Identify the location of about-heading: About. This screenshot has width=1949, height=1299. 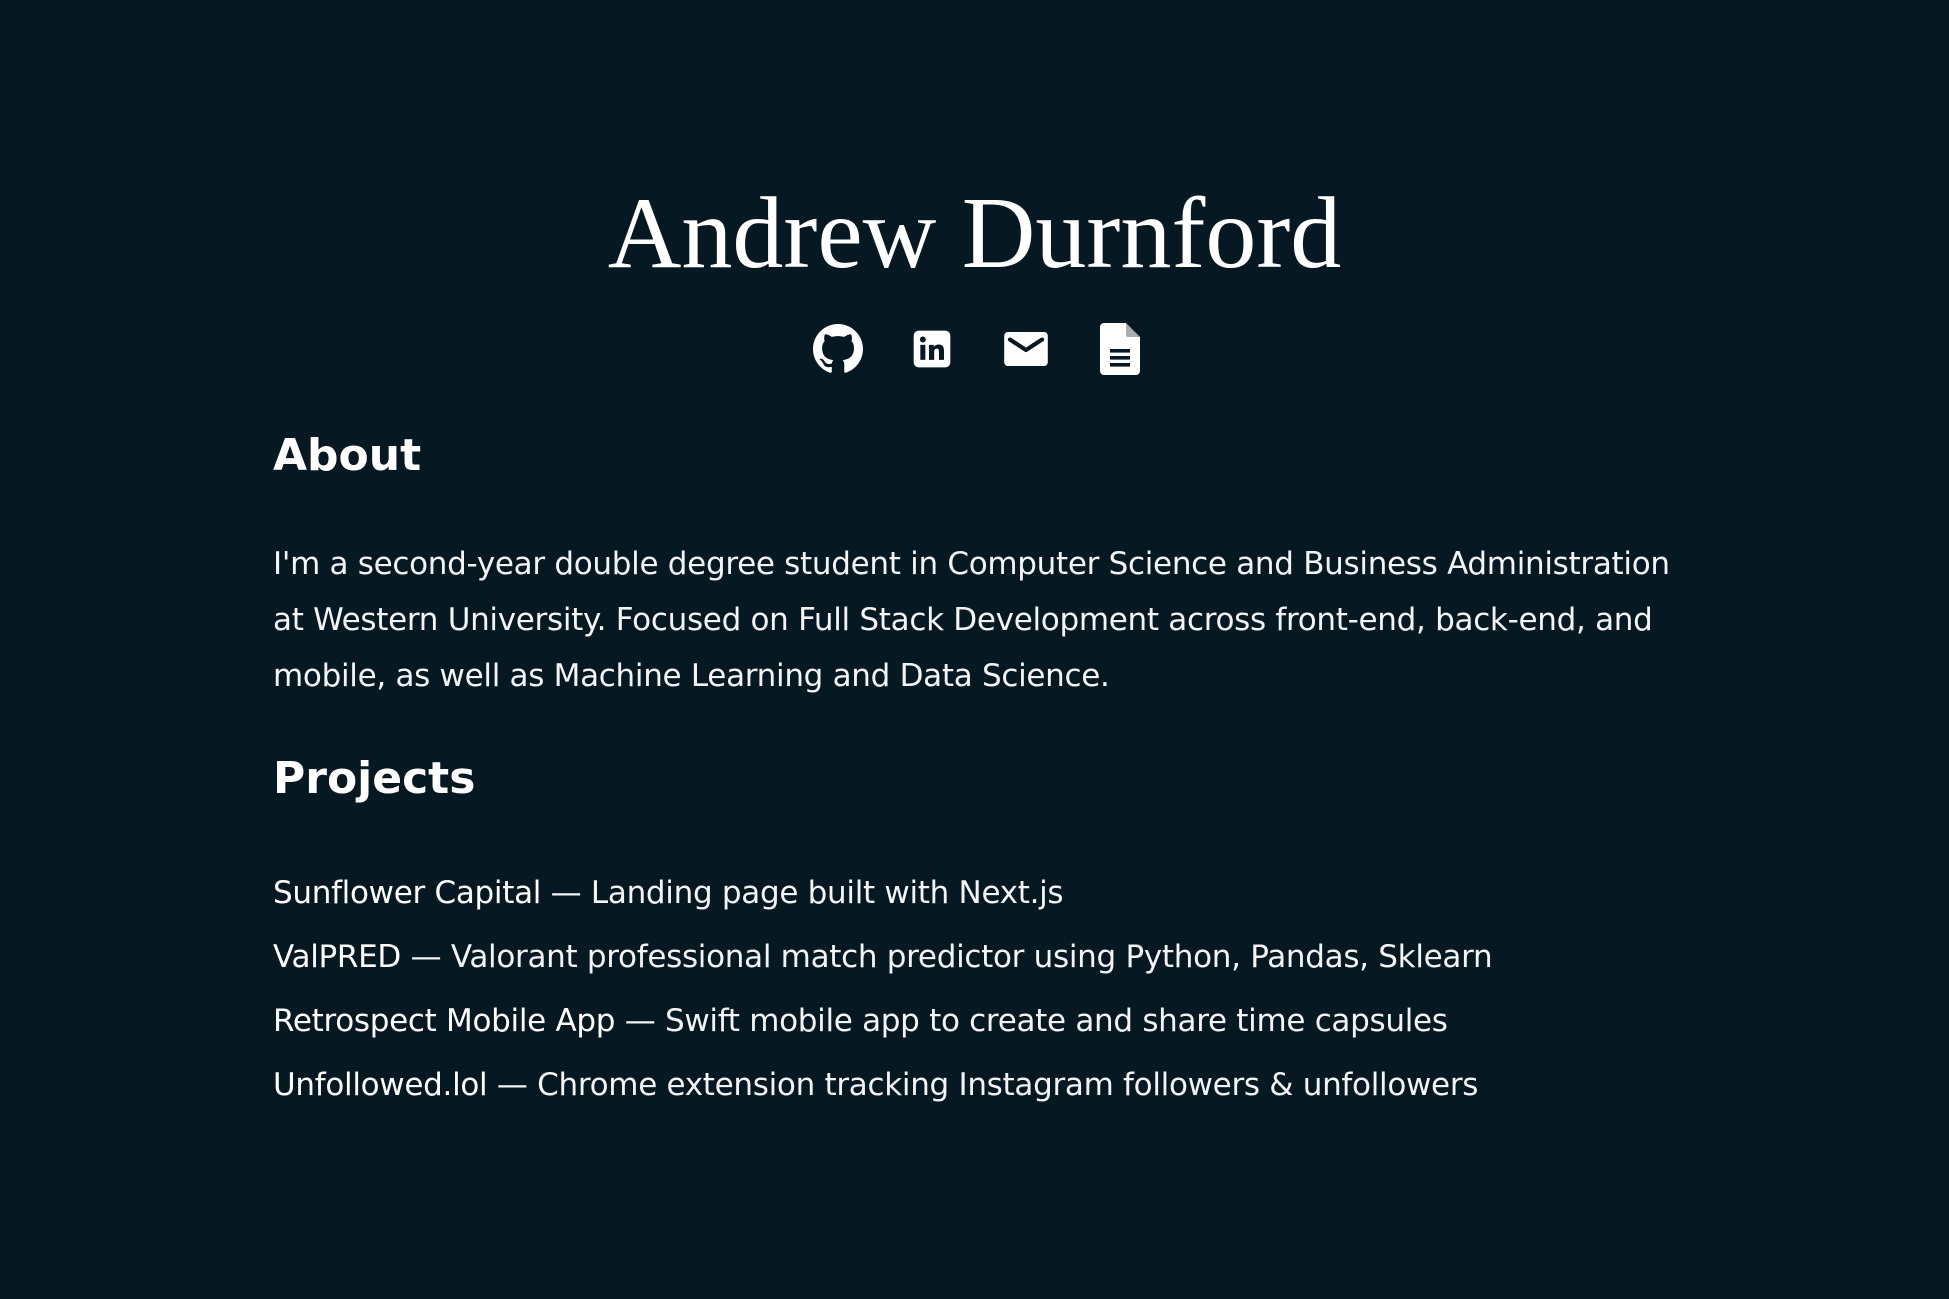
(347, 455).